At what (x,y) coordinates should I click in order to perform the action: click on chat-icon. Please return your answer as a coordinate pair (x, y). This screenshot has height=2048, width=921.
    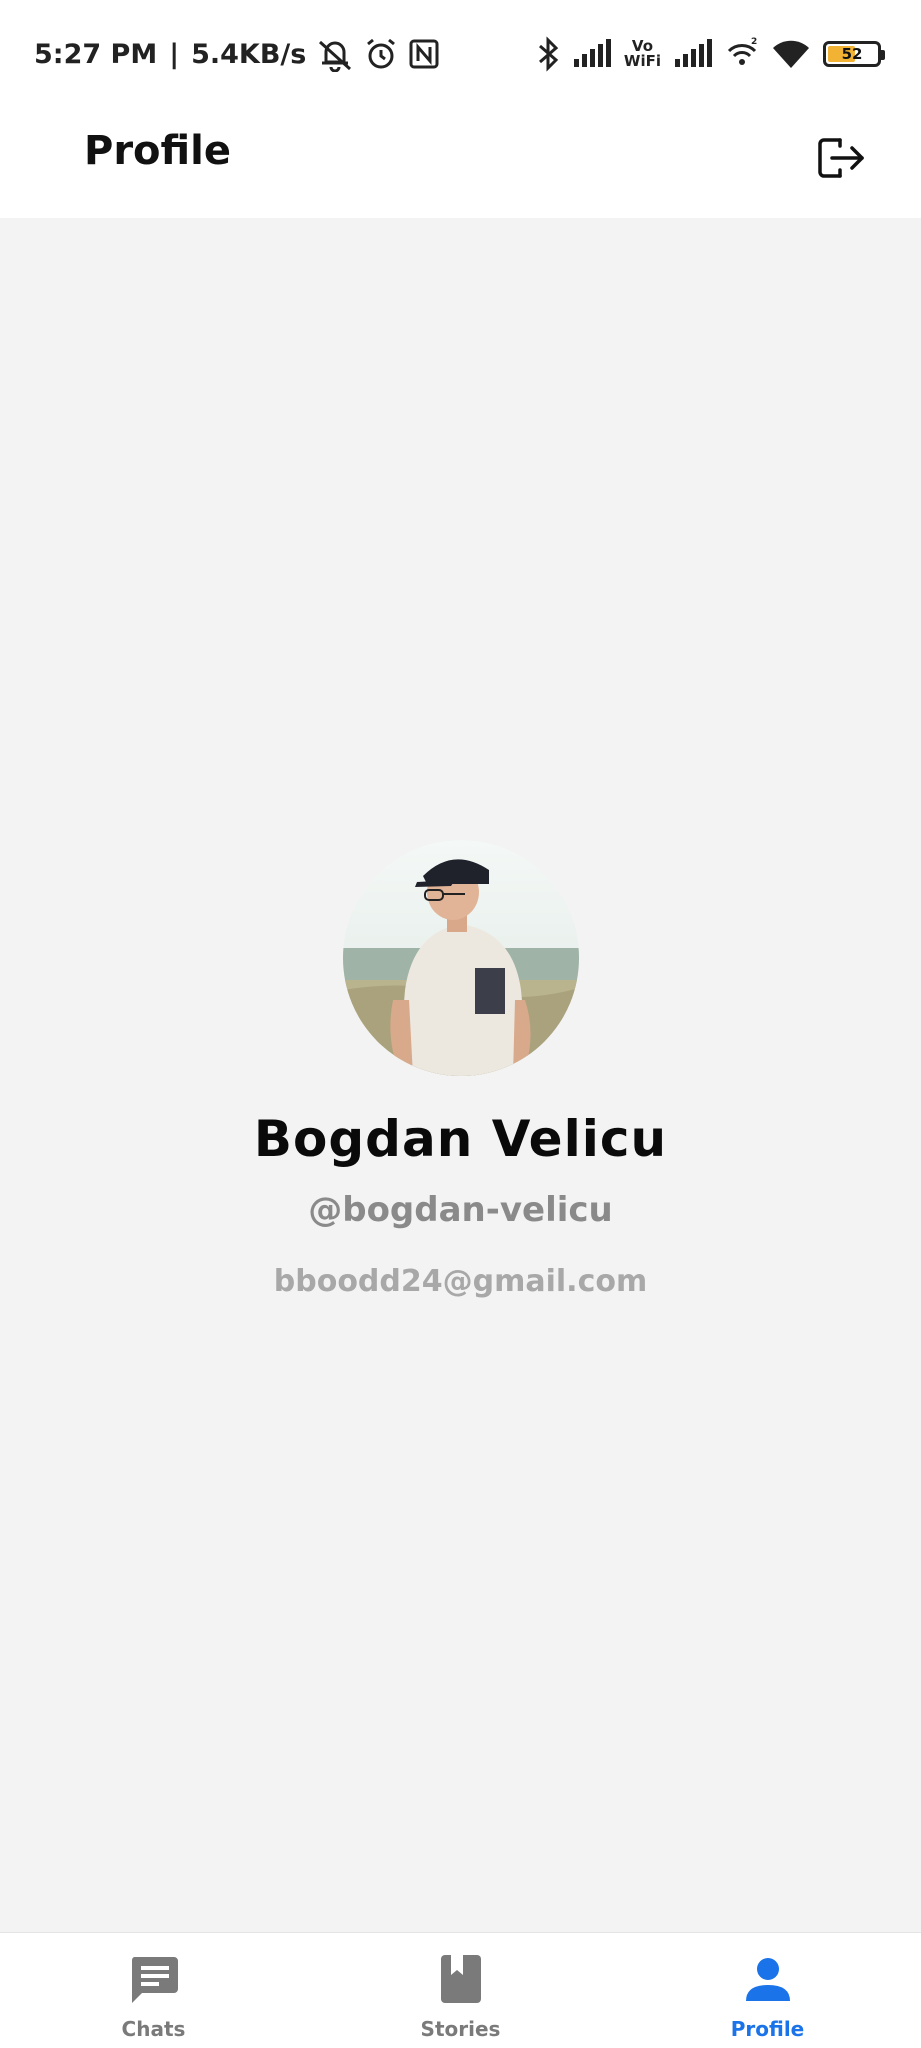
    Looking at the image, I should click on (154, 1979).